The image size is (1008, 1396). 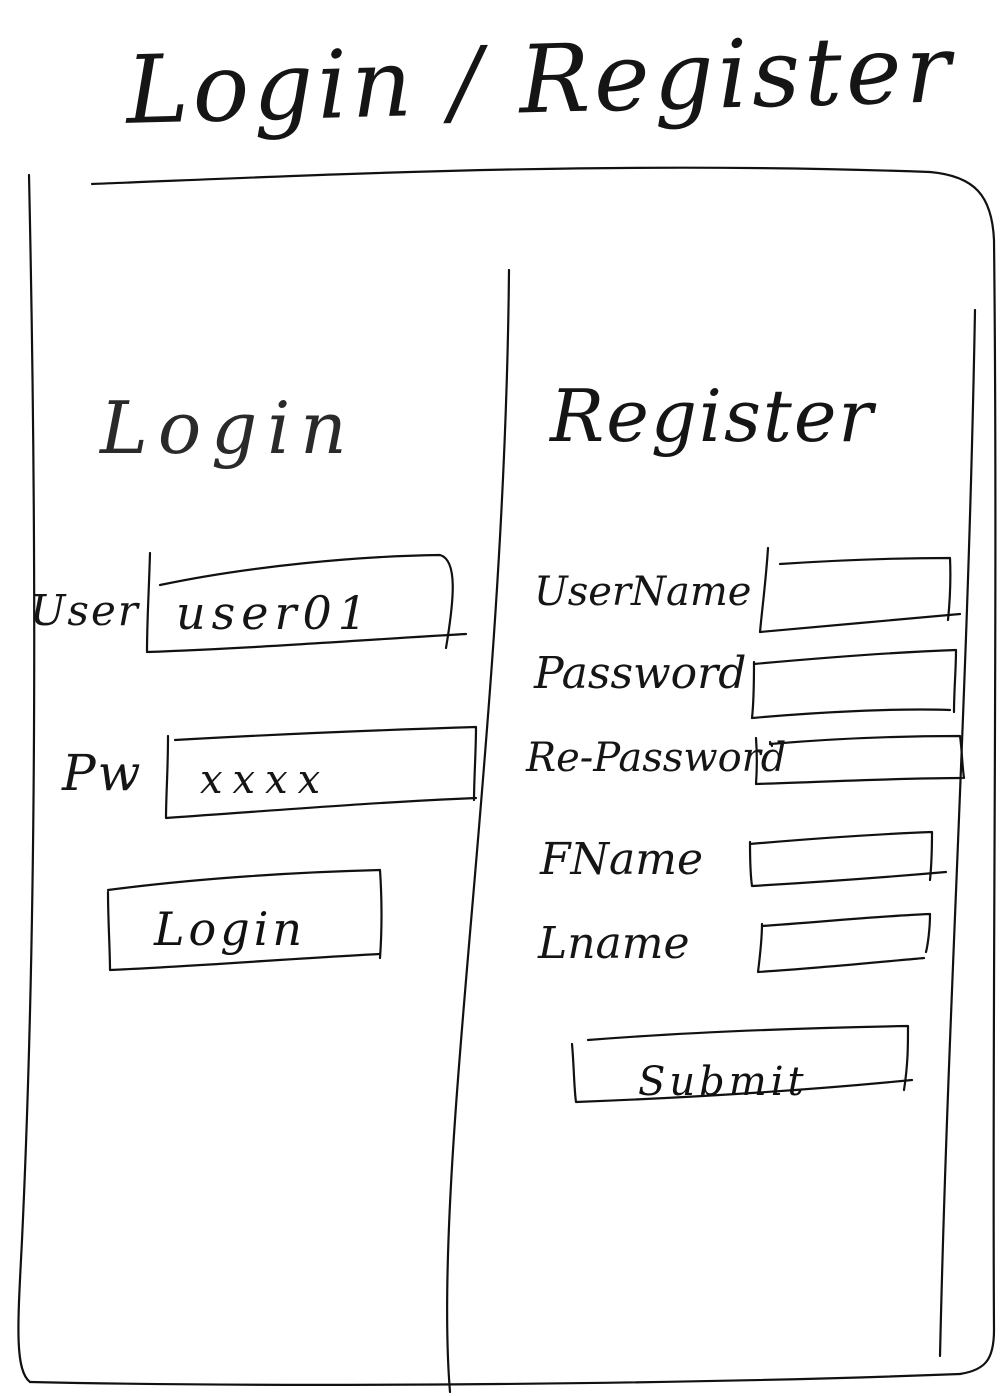 What do you see at coordinates (854, 684) in the screenshot?
I see `register-password-input` at bounding box center [854, 684].